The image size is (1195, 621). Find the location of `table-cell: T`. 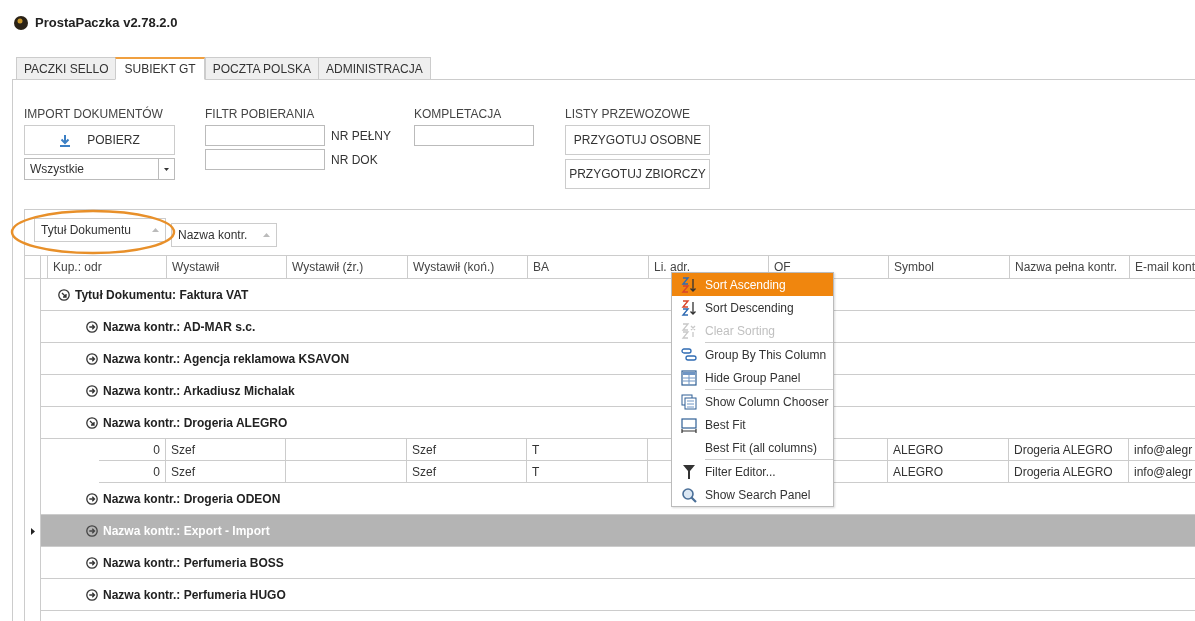

table-cell: T is located at coordinates (587, 472).